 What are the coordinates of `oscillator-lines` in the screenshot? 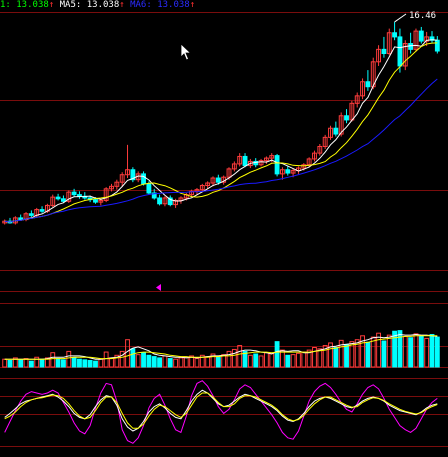 It's located at (221, 412).